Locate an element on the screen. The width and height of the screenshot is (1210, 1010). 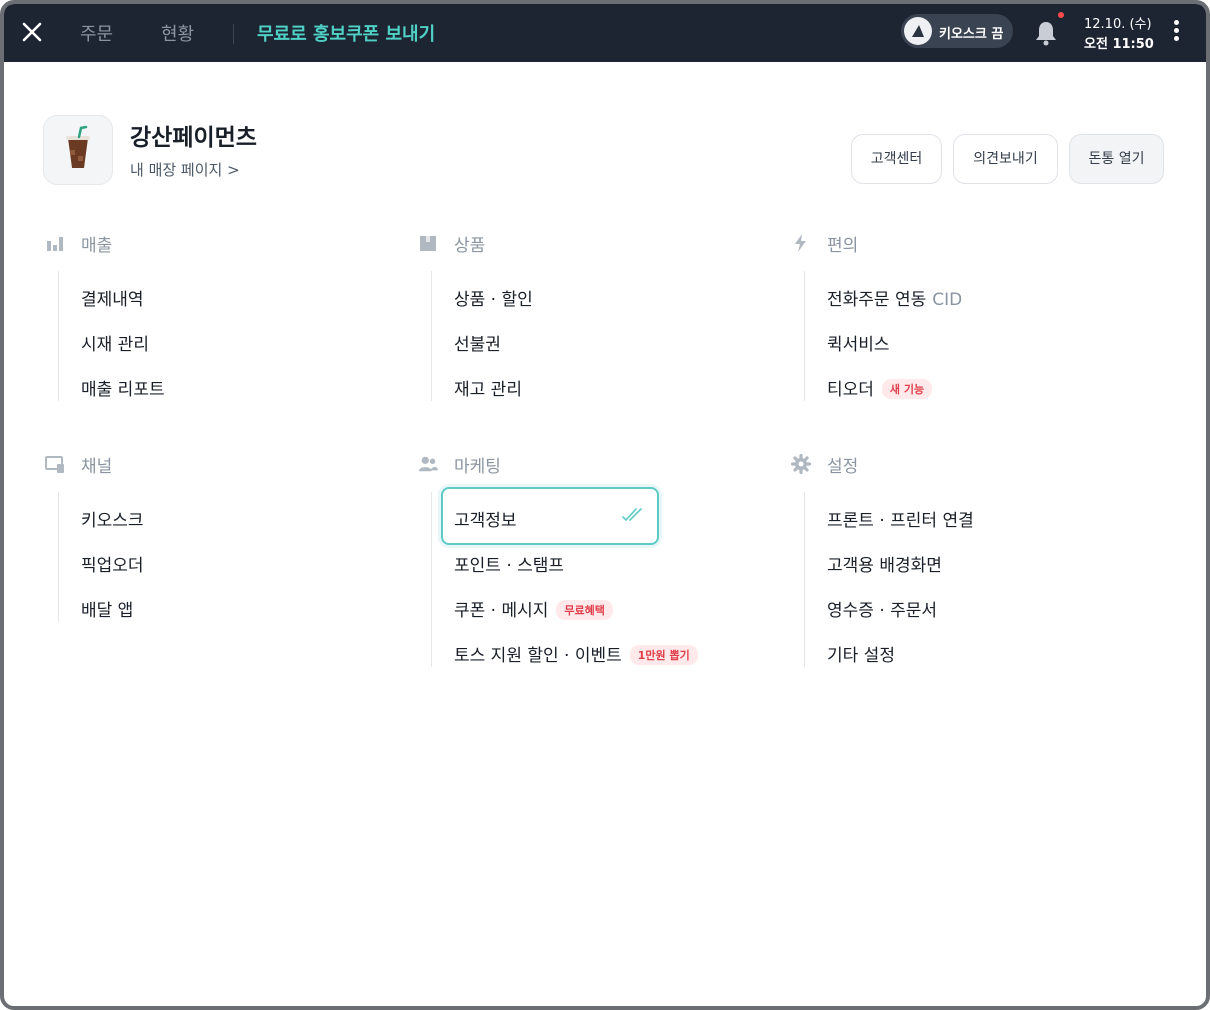
close-icon is located at coordinates (32, 32).